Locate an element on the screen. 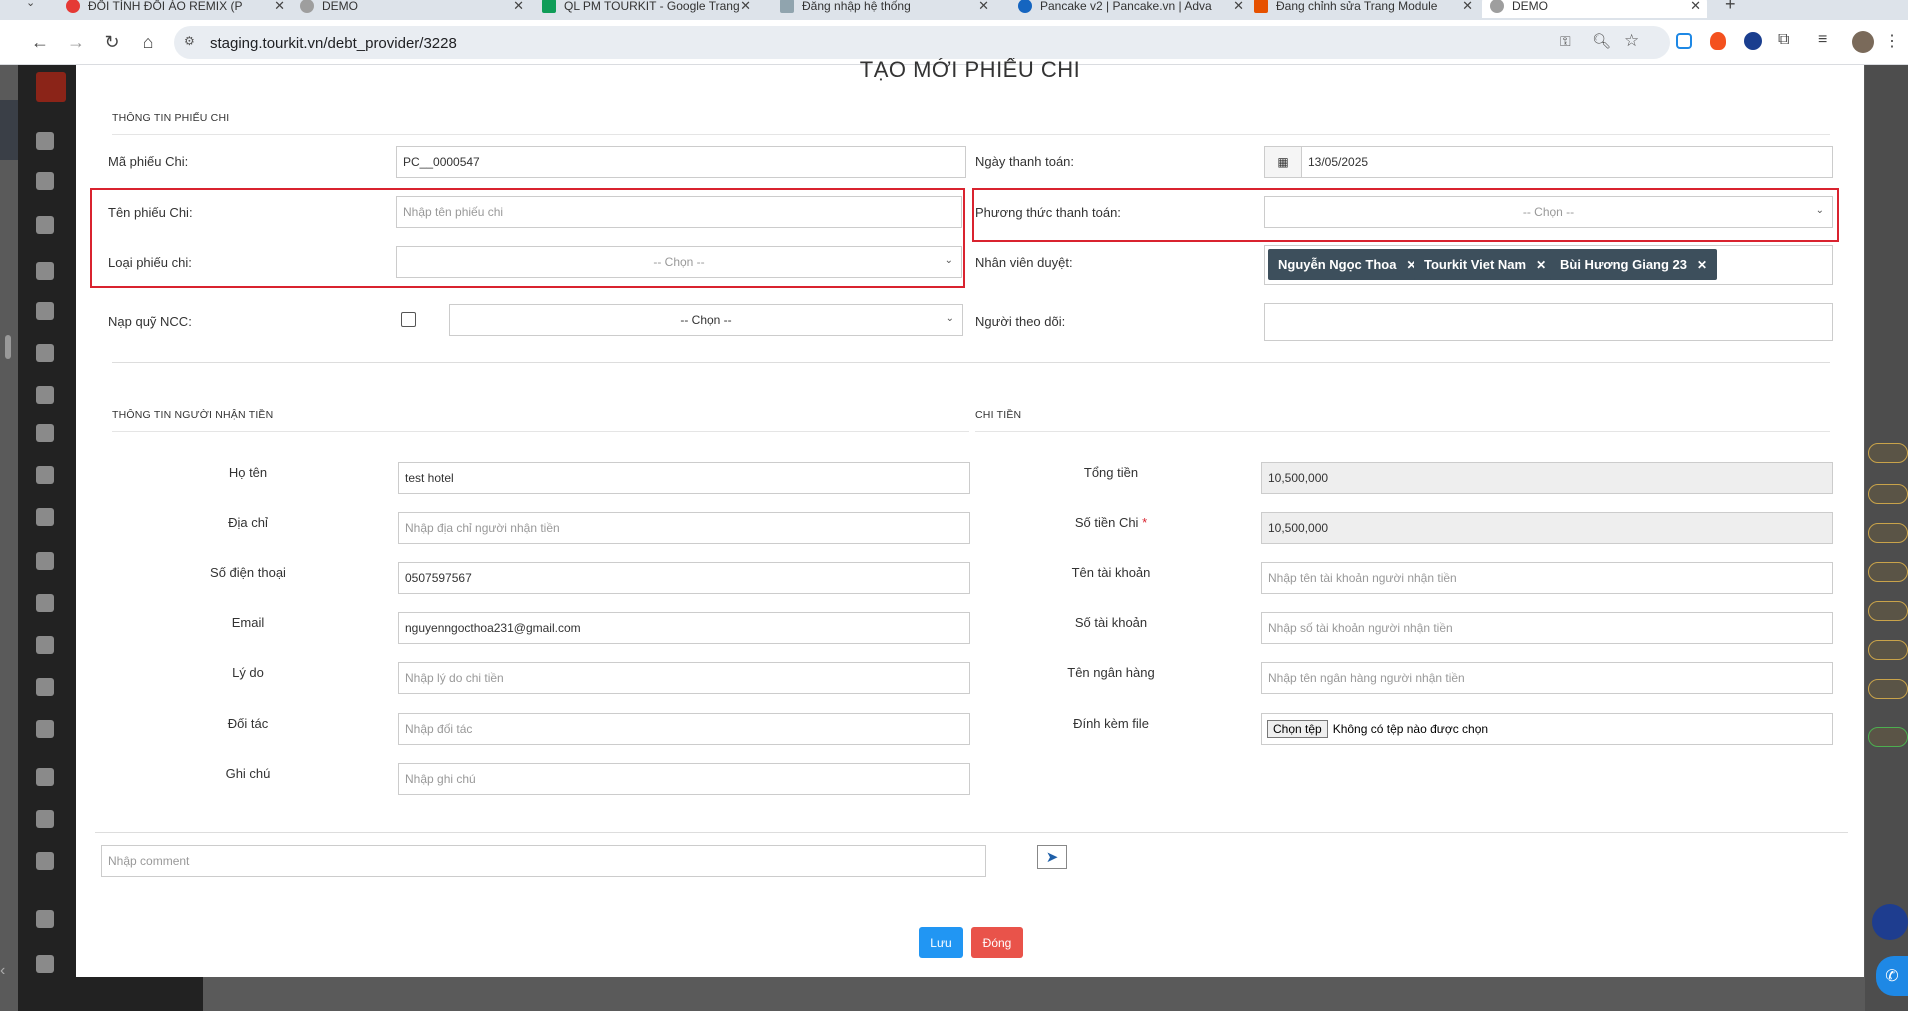  choose-file-button: Chọn tệp is located at coordinates (1297, 729).